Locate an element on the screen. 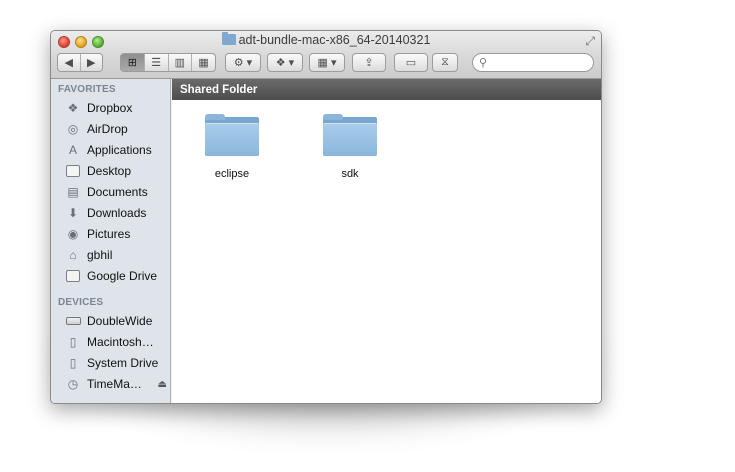 The height and width of the screenshot is (472, 735). devices-header: DEVICES is located at coordinates (81, 302).